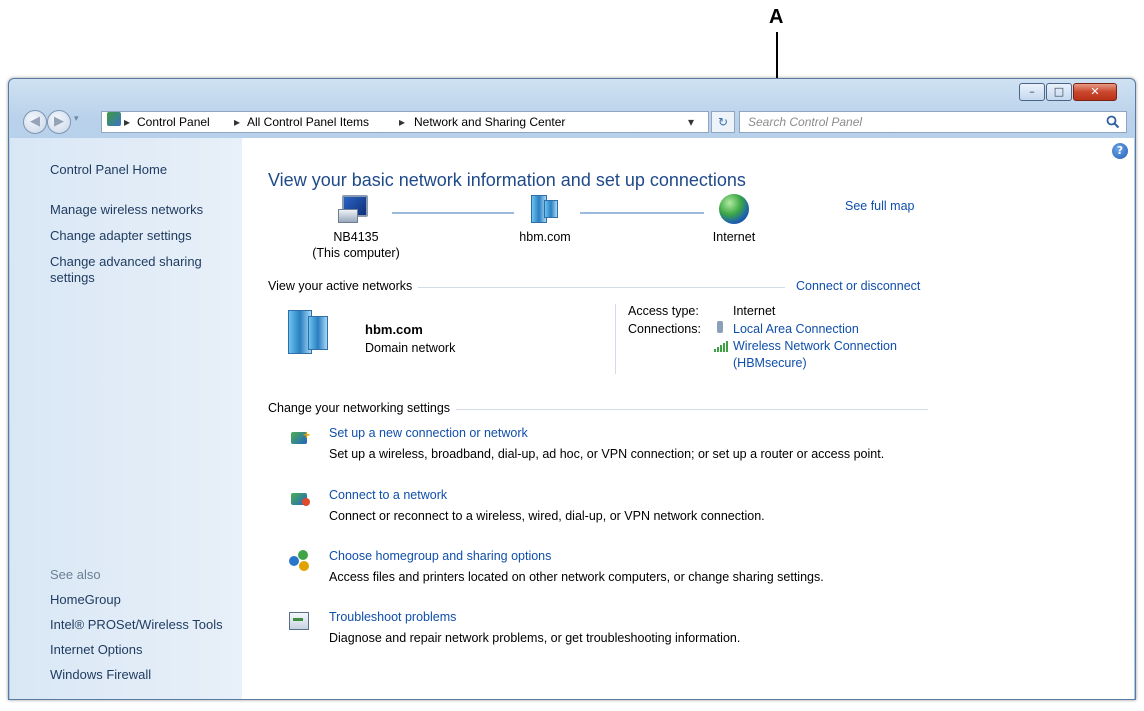 The width and height of the screenshot is (1144, 711). I want to click on new-connection-icon: +, so click(302, 439).